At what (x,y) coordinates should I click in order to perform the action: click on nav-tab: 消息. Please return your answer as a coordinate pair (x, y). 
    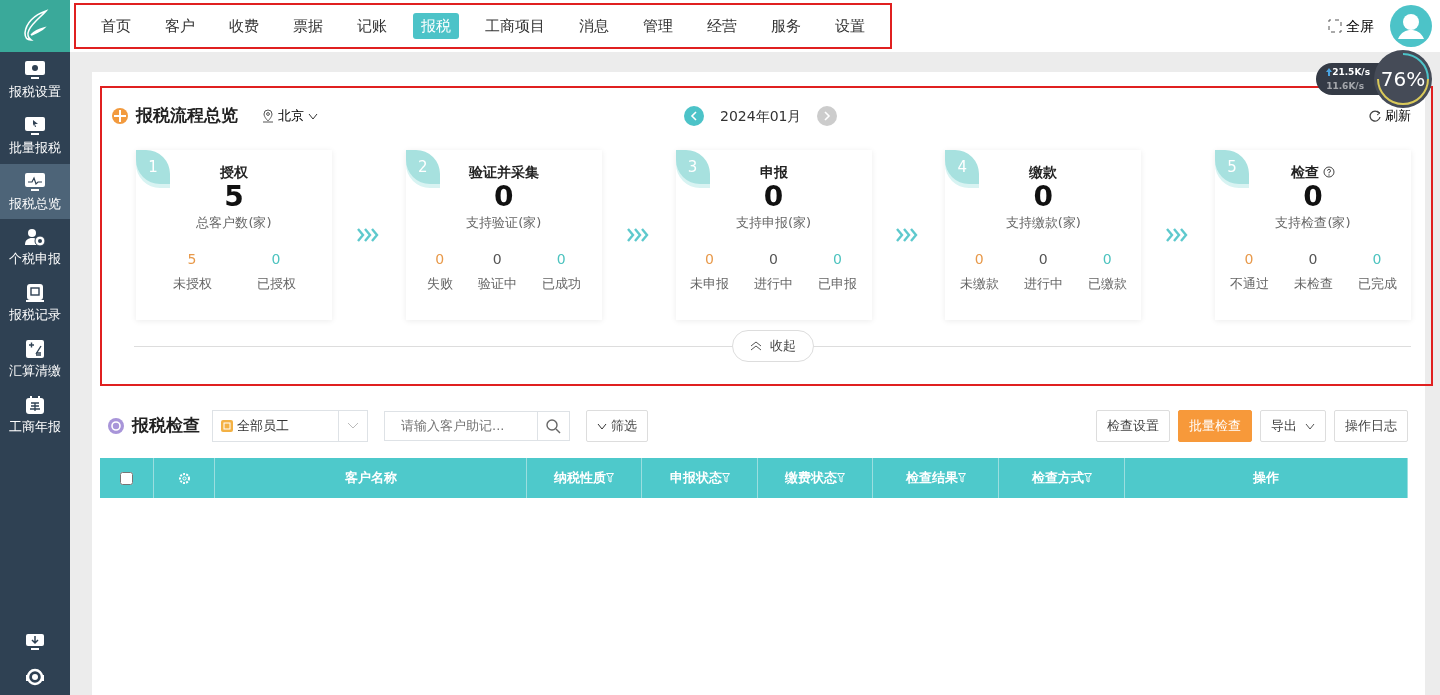
    Looking at the image, I should click on (594, 26).